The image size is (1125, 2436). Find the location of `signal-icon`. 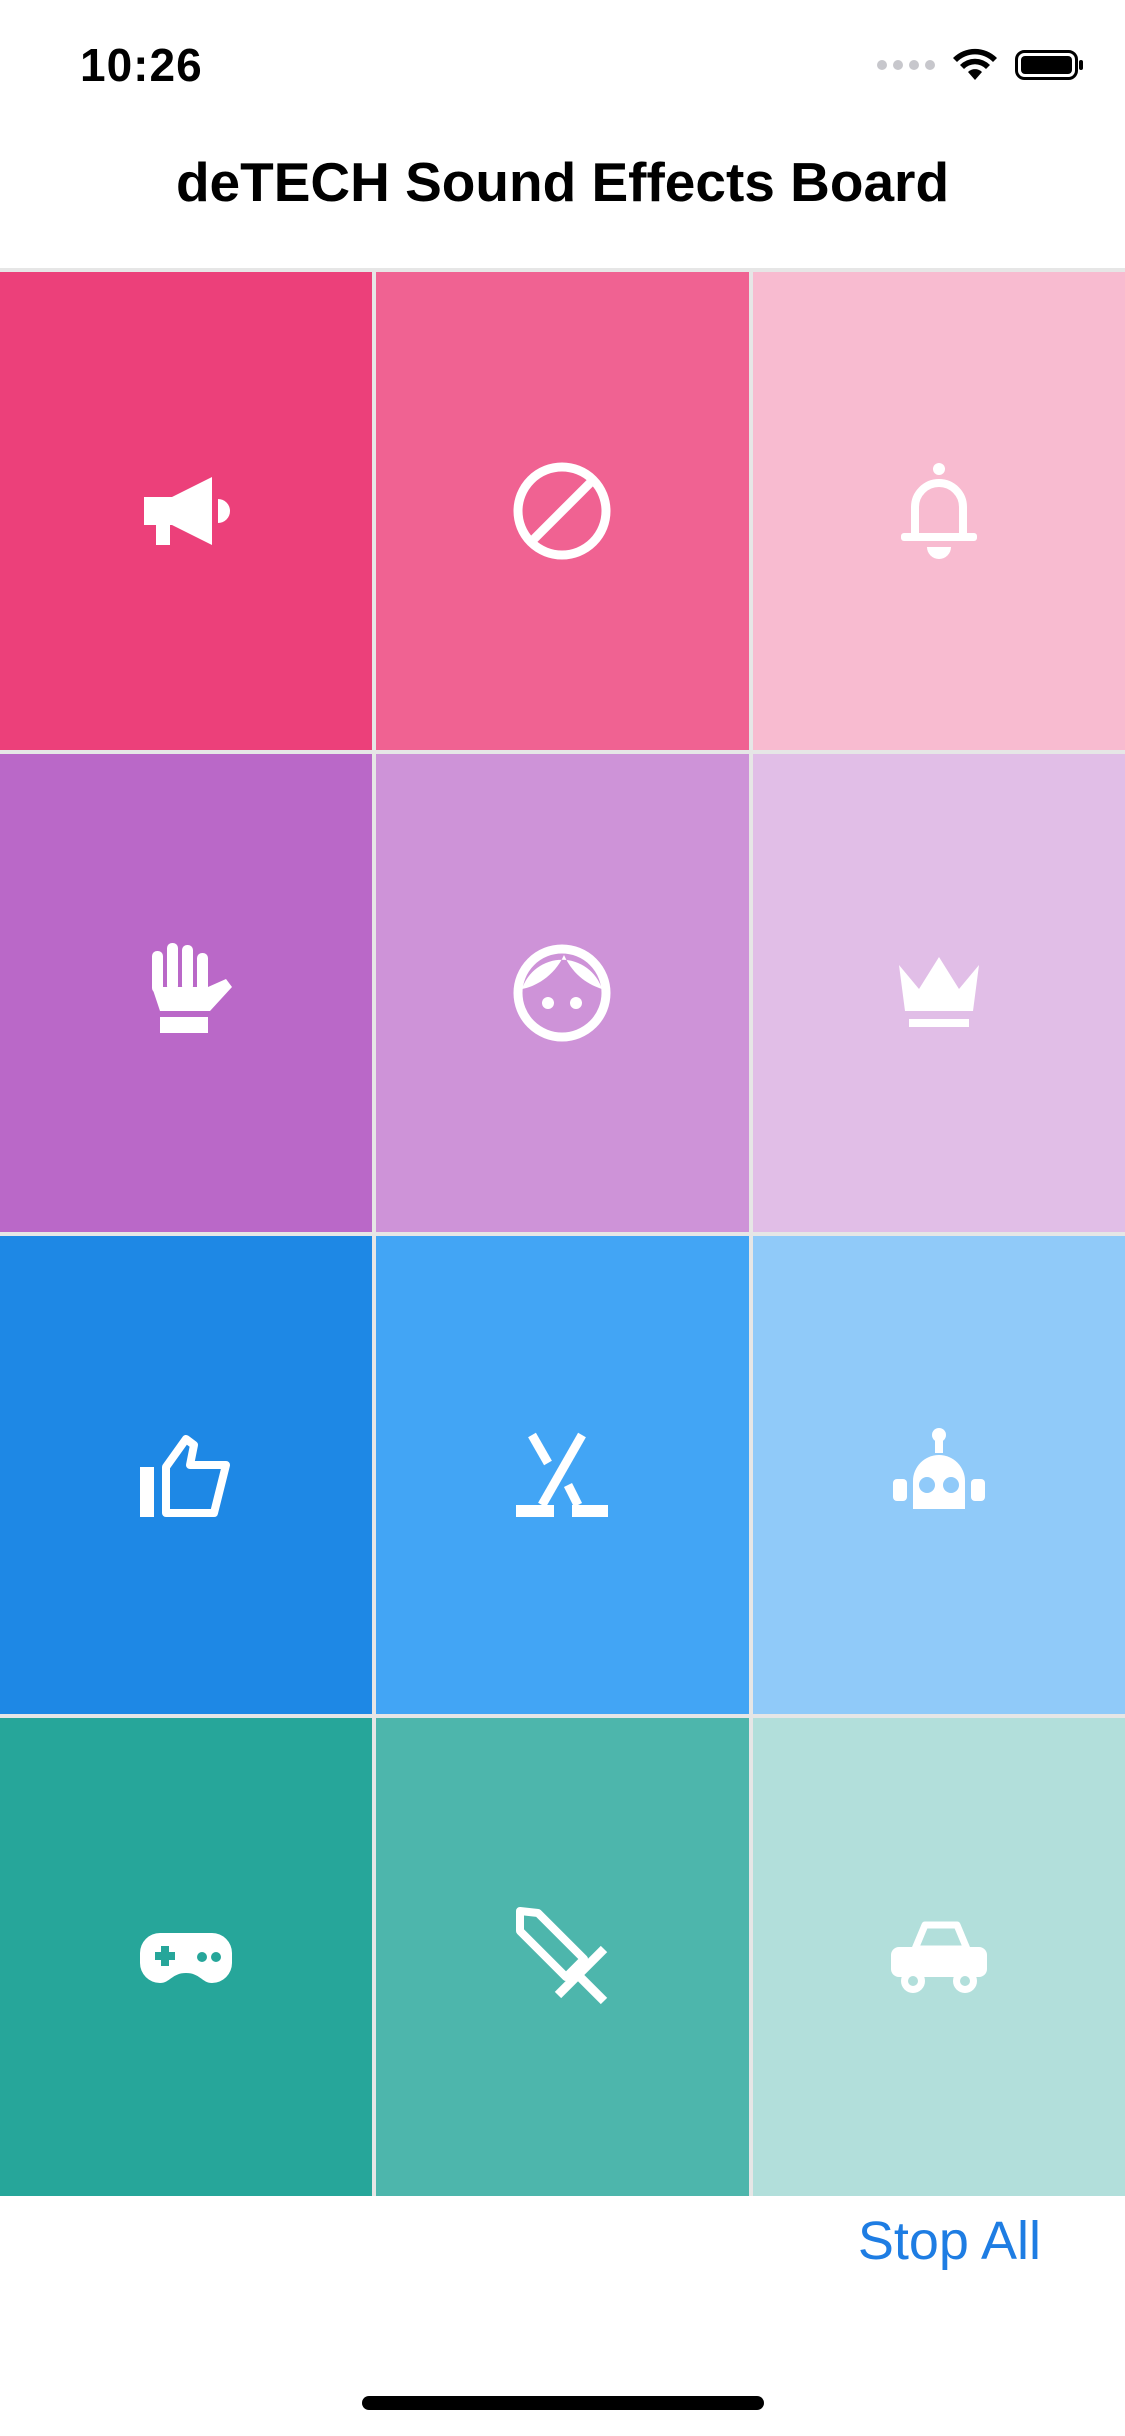

signal-icon is located at coordinates (906, 65).